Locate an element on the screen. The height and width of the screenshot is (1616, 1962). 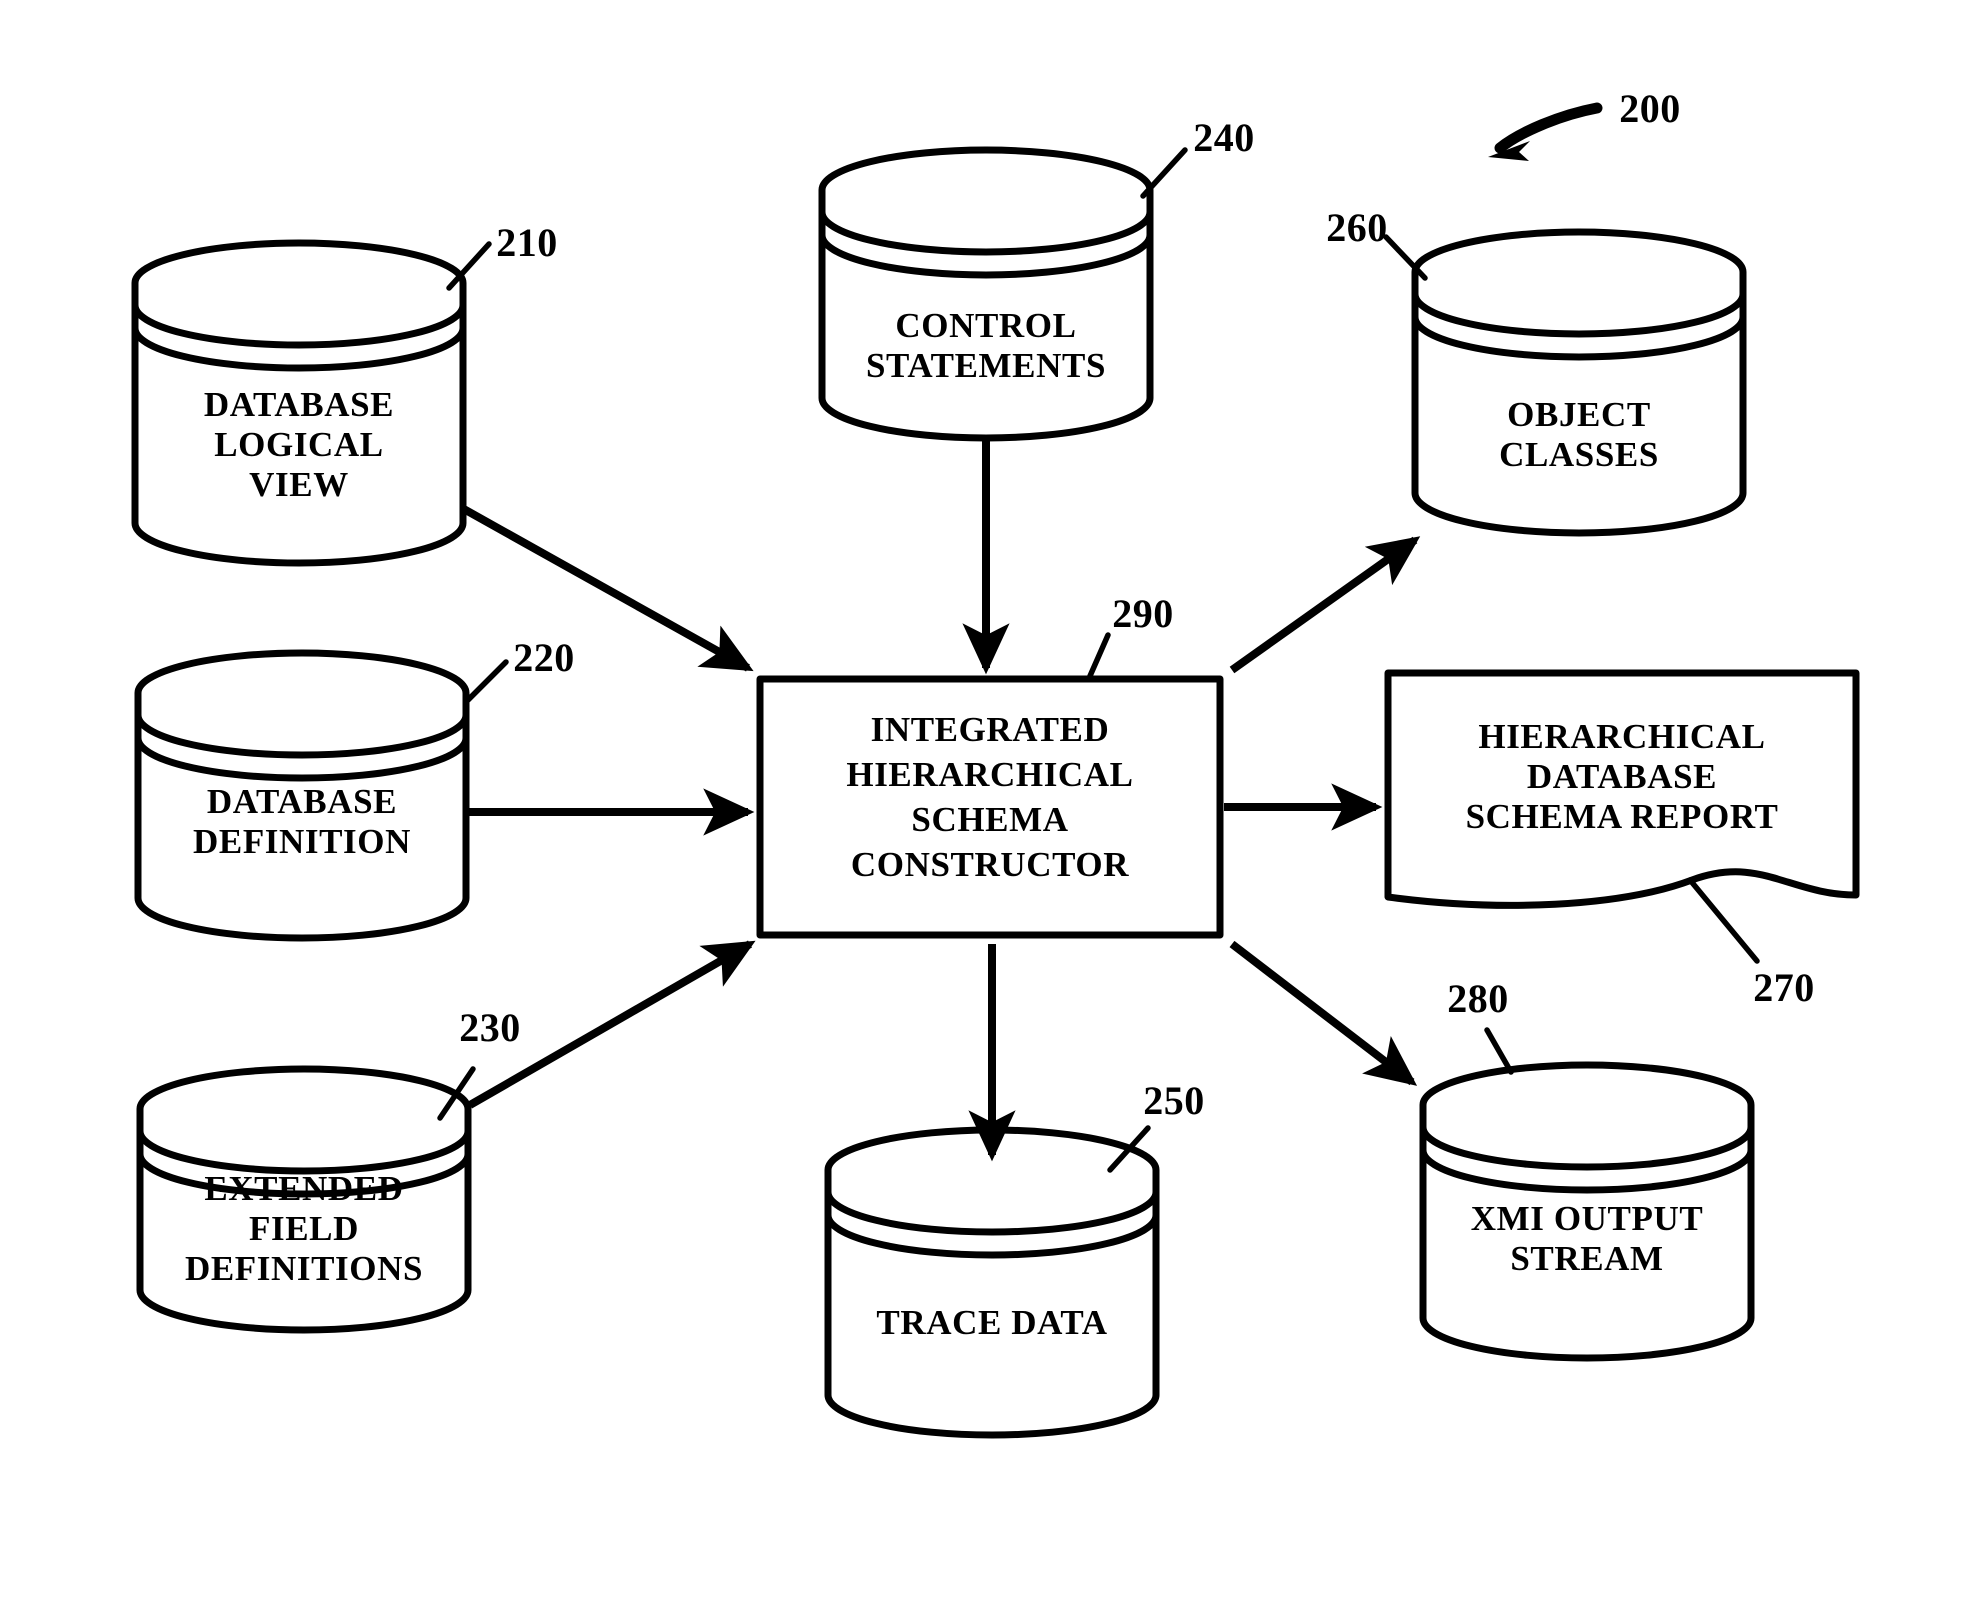
node-label-line: LOGICAL is located at coordinates (299, 444).